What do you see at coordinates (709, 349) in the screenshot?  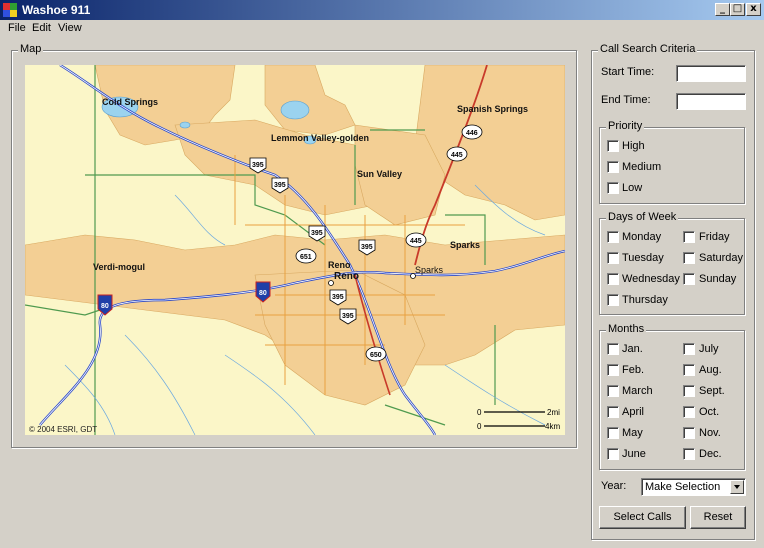 I see `month-july-label: July` at bounding box center [709, 349].